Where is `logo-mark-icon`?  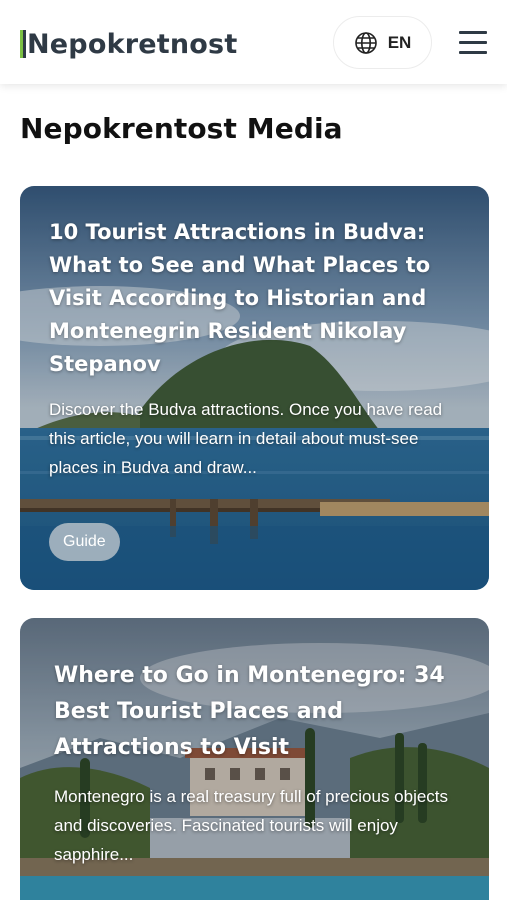 logo-mark-icon is located at coordinates (23, 44).